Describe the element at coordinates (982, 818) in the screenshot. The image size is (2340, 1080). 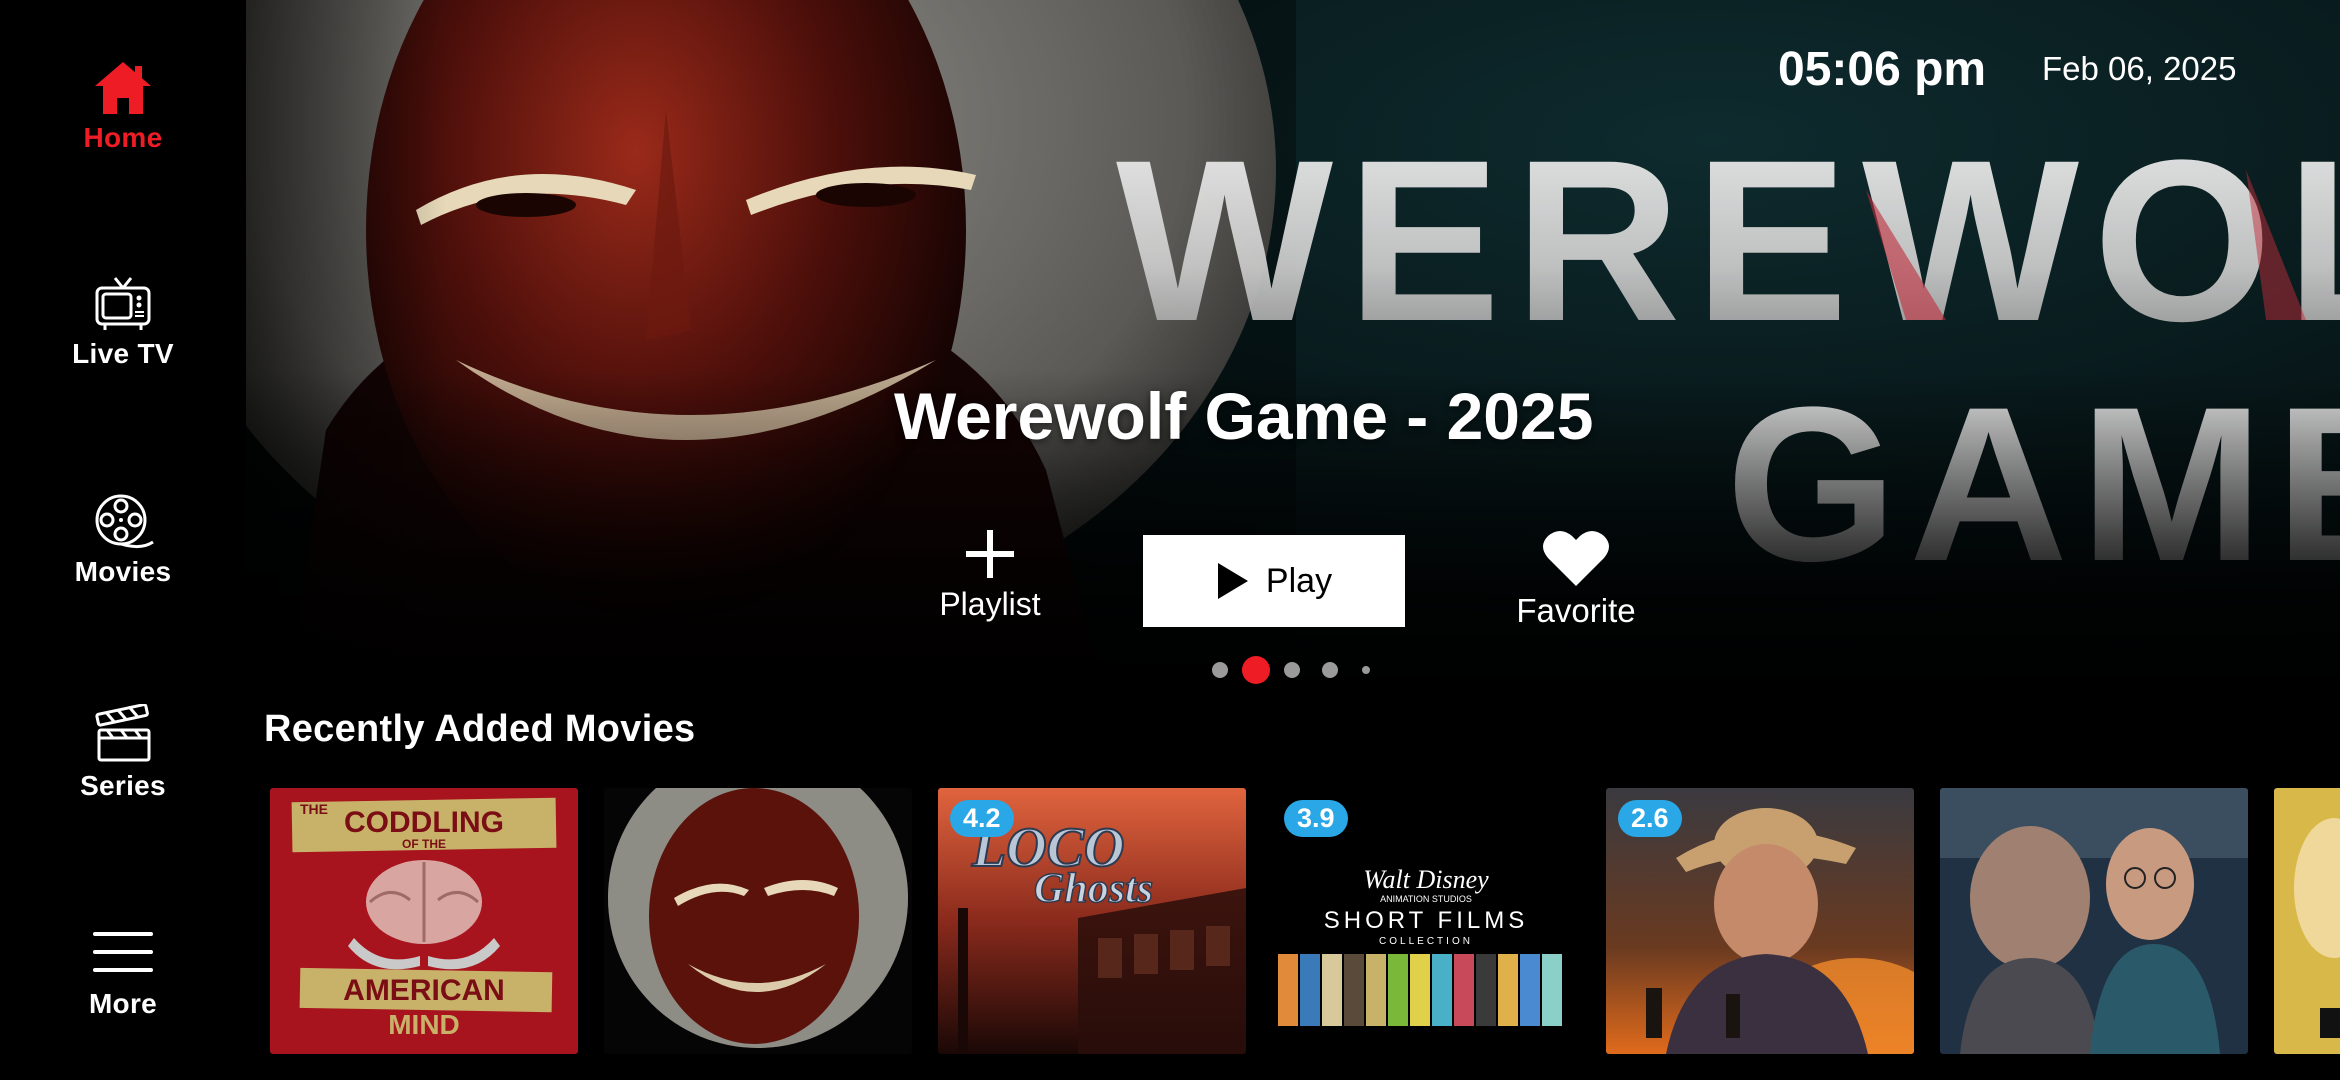
I see `rating-badge: 4.2` at that location.